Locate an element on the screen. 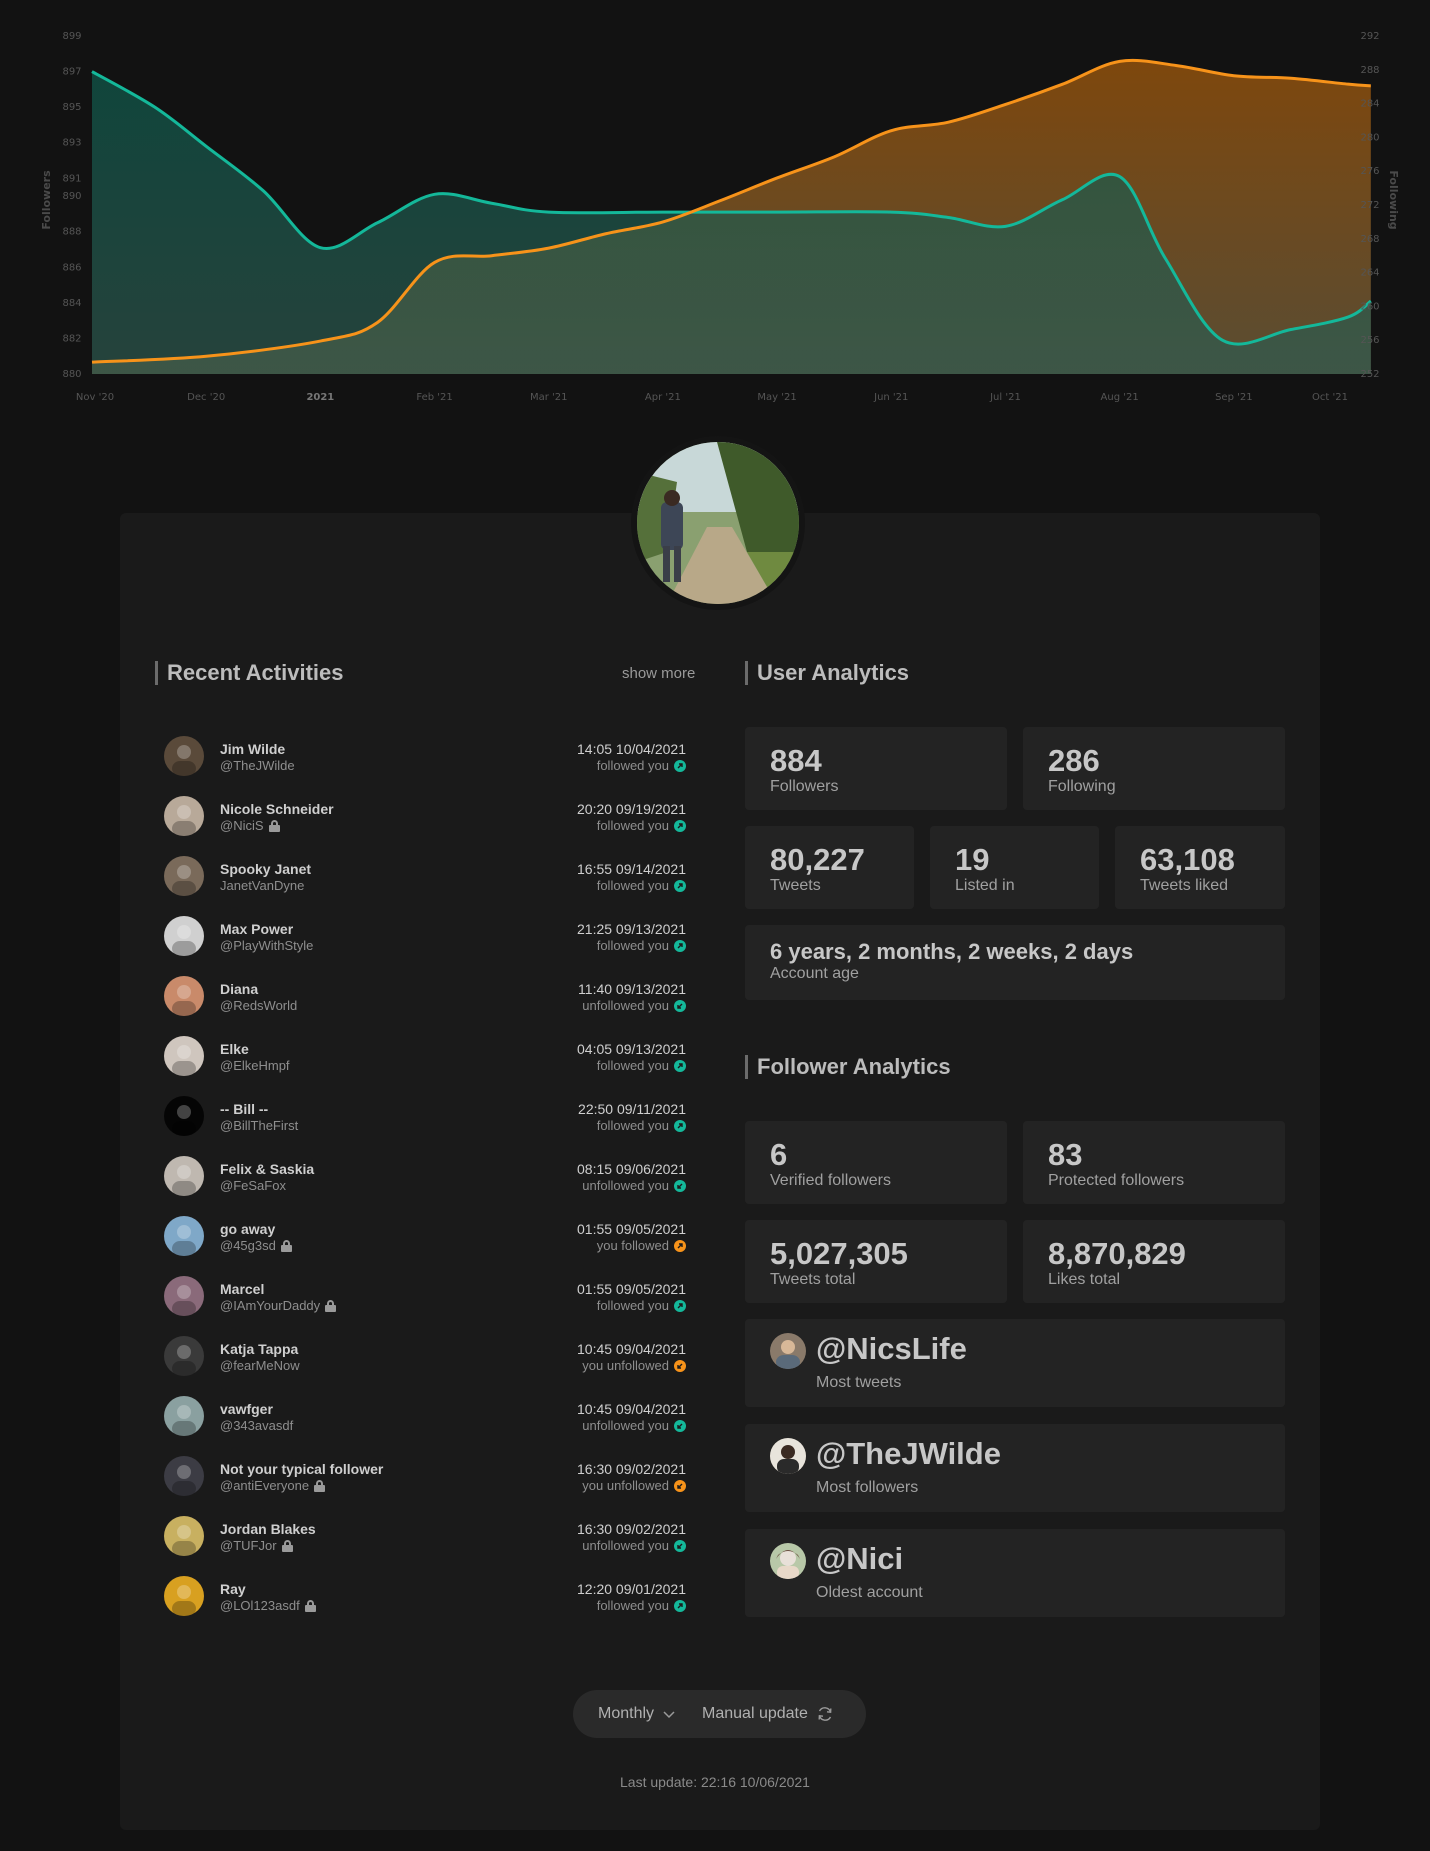 This screenshot has height=1851, width=1430. profile-photo-path-icon is located at coordinates (718, 523).